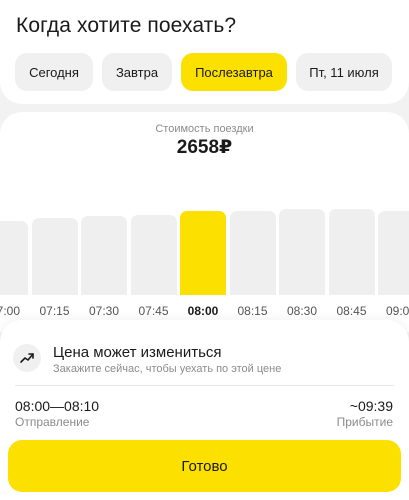 Image resolution: width=409 pixels, height=500 pixels. I want to click on done-button: Готово, so click(204, 466).